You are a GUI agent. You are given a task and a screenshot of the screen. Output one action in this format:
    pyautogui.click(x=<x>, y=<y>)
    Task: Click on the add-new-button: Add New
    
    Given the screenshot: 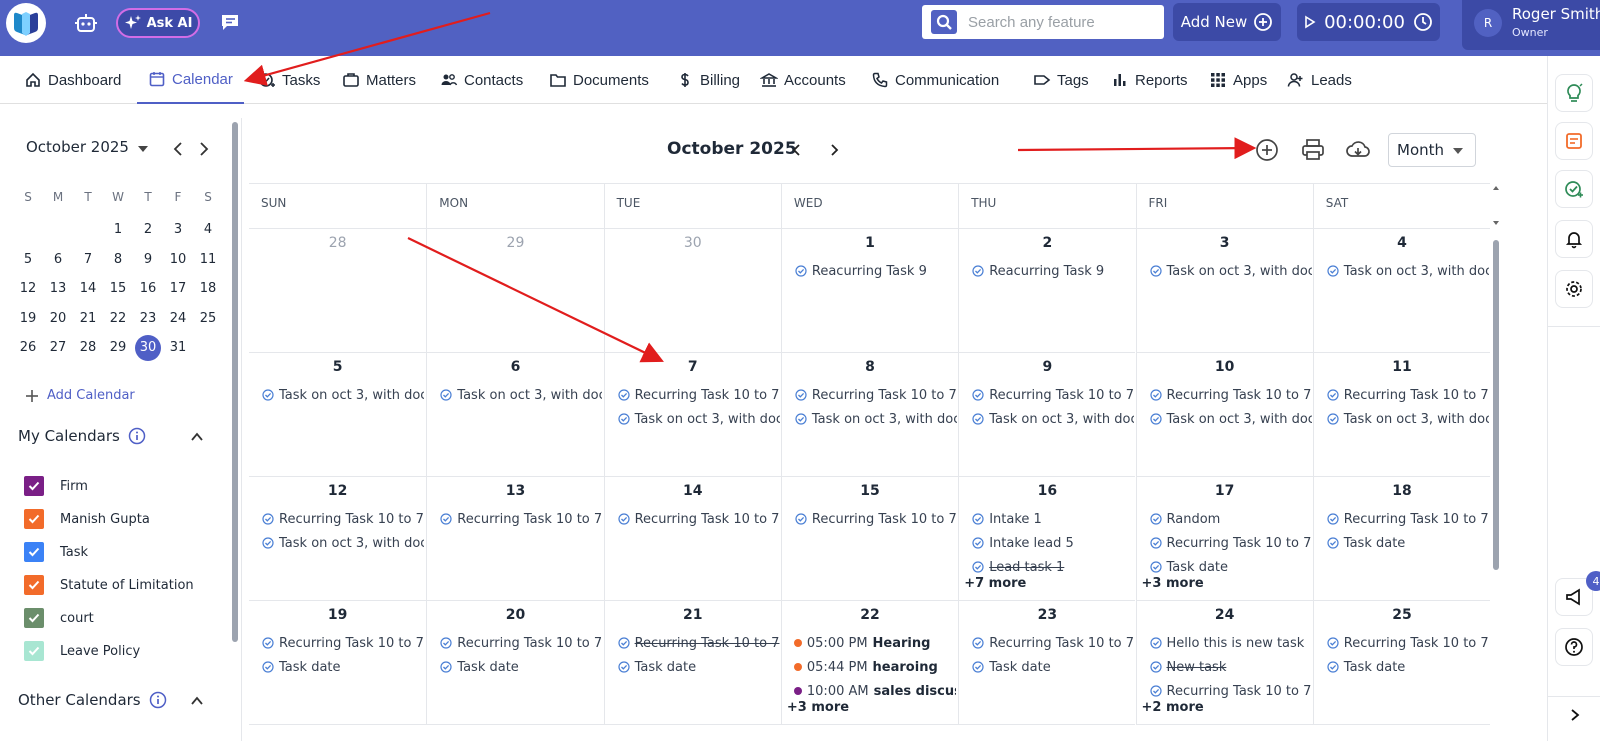 What is the action you would take?
    pyautogui.click(x=1227, y=22)
    